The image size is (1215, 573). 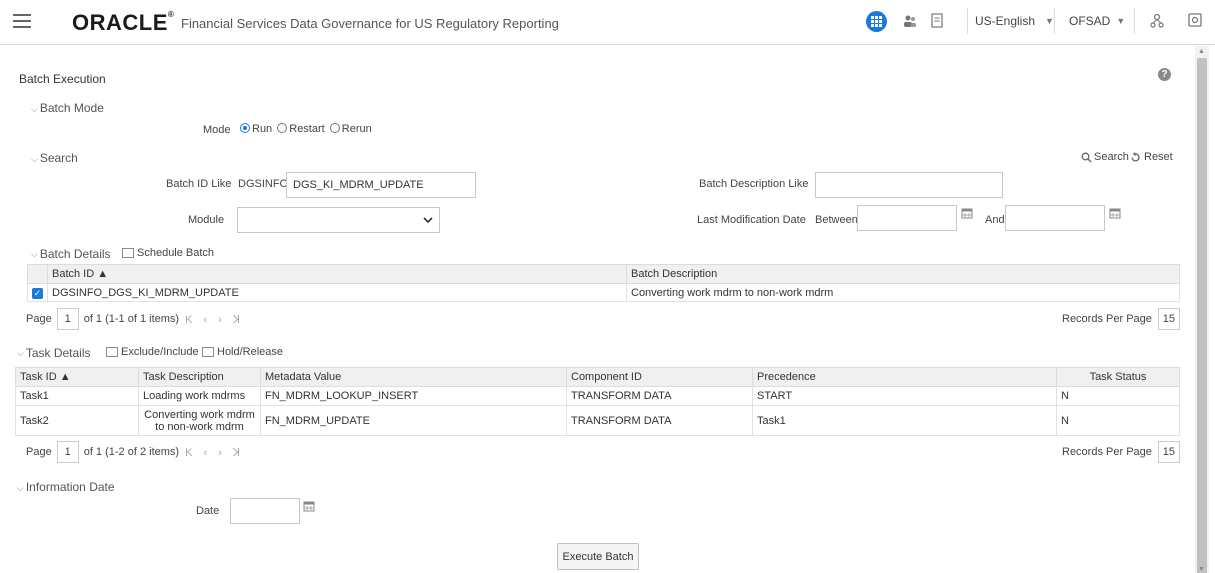 What do you see at coordinates (1011, 21) in the screenshot?
I see `language-select: US-English ▼` at bounding box center [1011, 21].